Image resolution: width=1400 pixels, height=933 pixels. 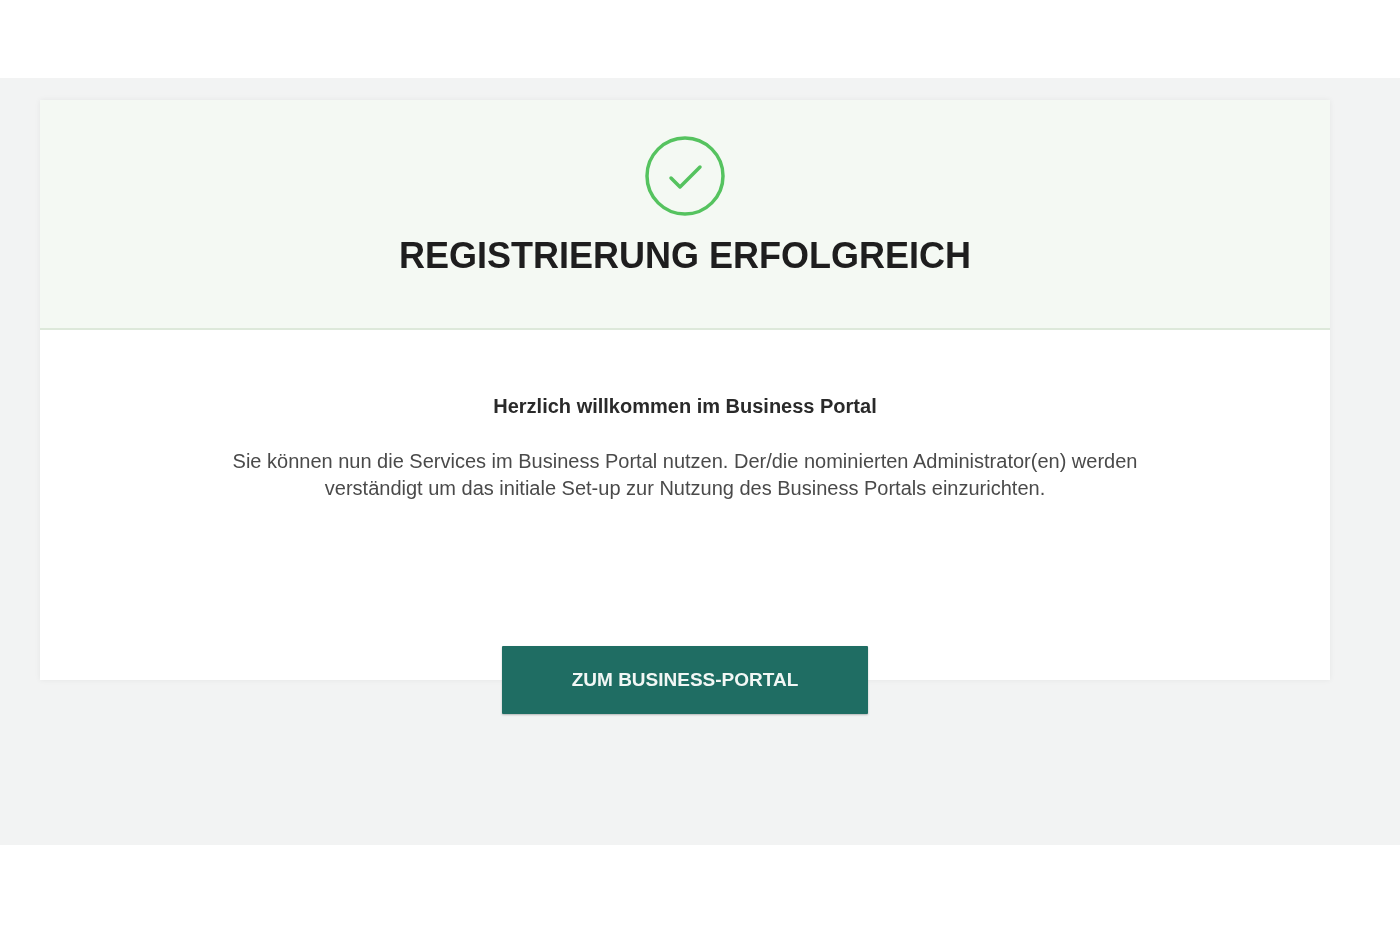 What do you see at coordinates (685, 406) in the screenshot?
I see `welcome-heading: Herzlich willkommen im Business Portal` at bounding box center [685, 406].